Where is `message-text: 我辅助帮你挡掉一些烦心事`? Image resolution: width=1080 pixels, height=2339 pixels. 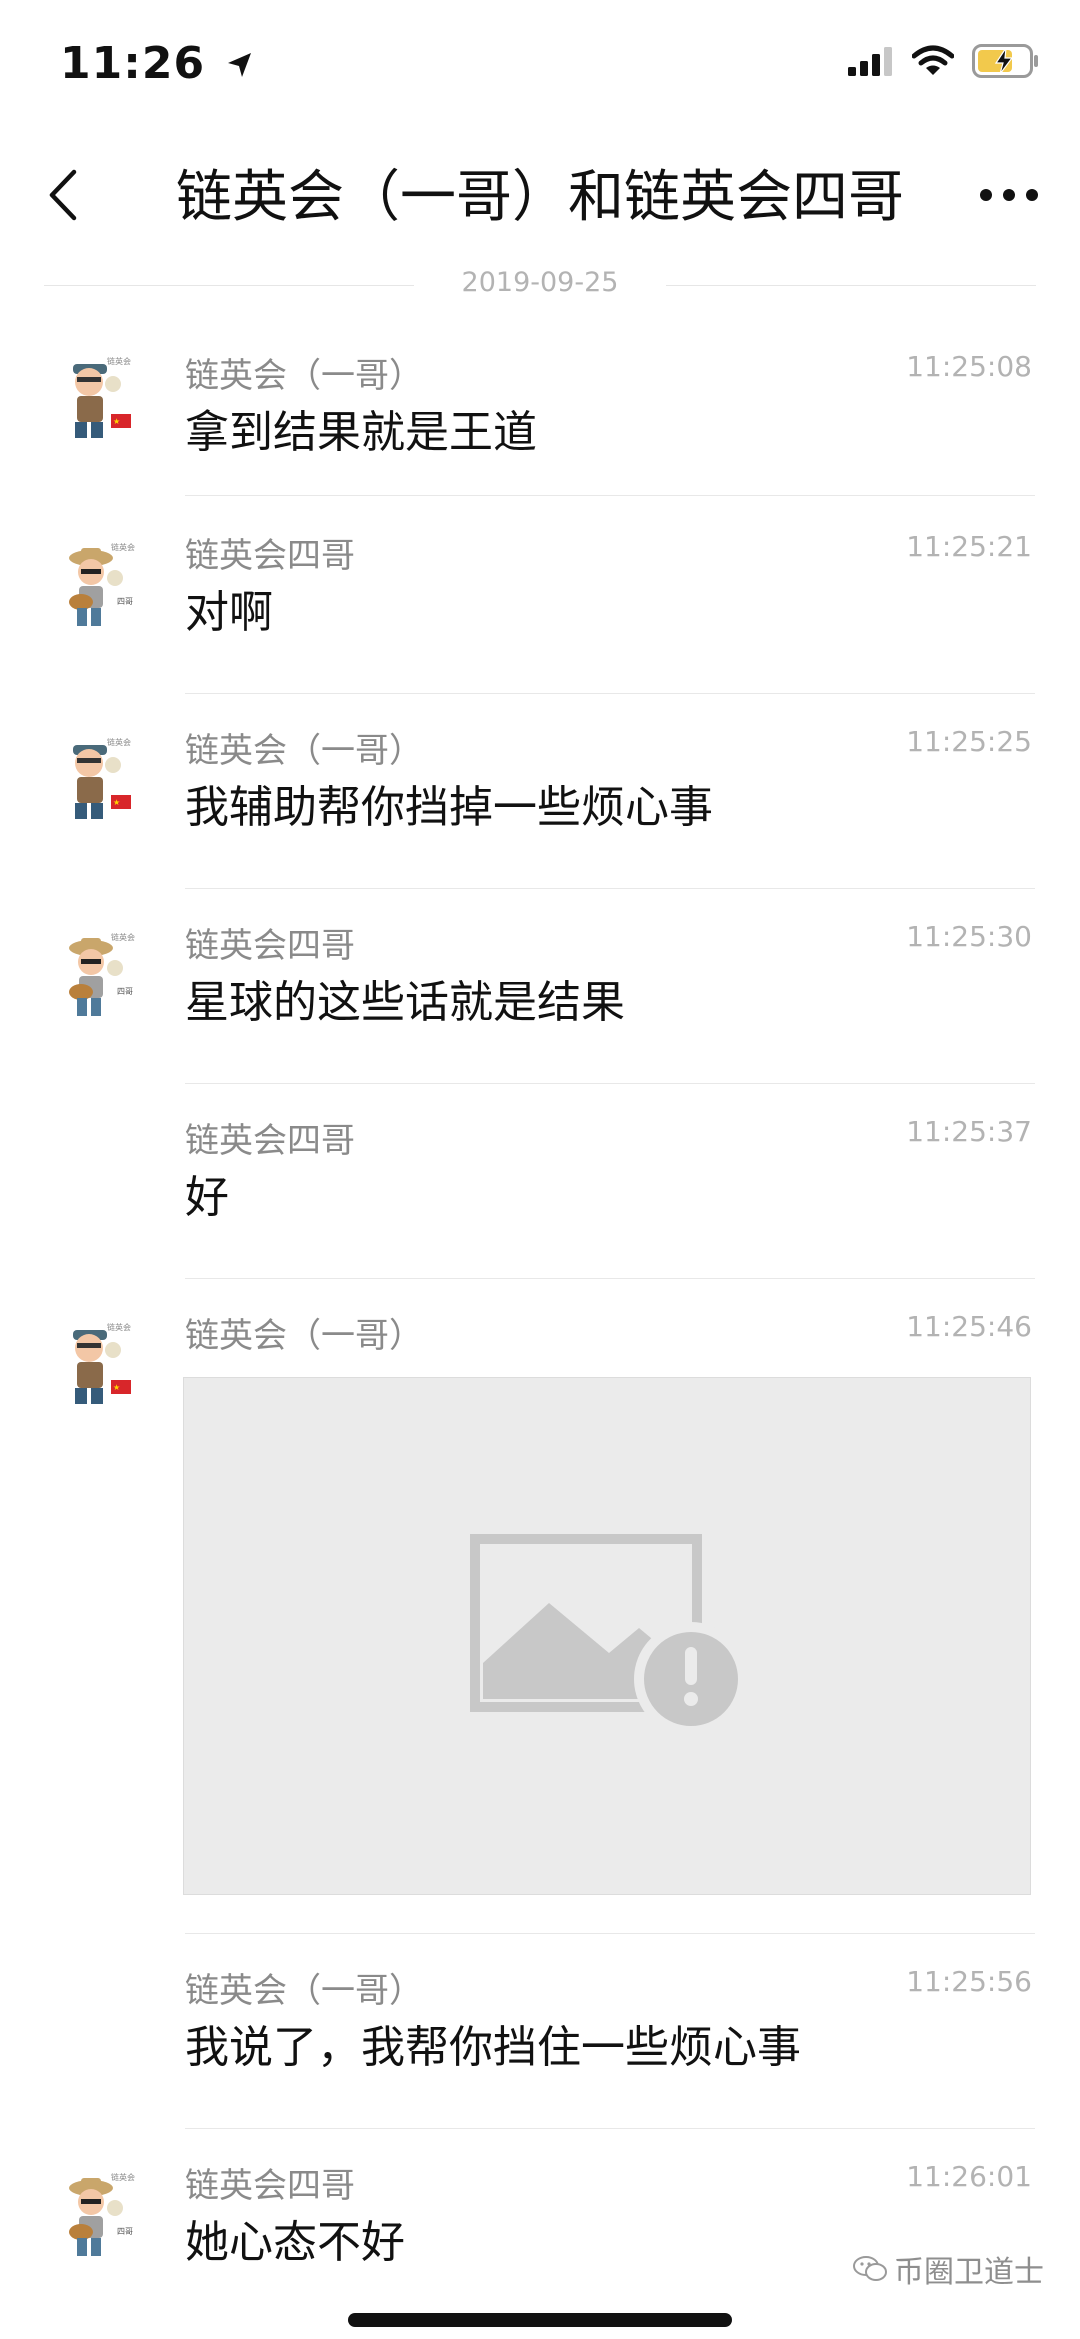
message-text: 我辅助帮你挡掉一些烦心事 is located at coordinates (449, 807).